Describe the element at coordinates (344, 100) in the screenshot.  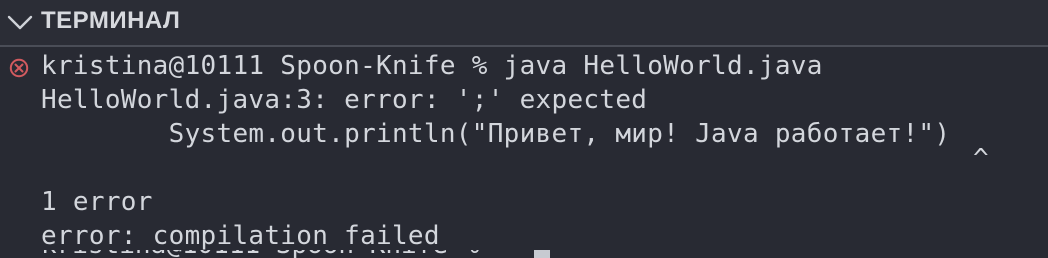
I see `error-message-line: HelloWorld.java:3: error: ';' expected` at that location.